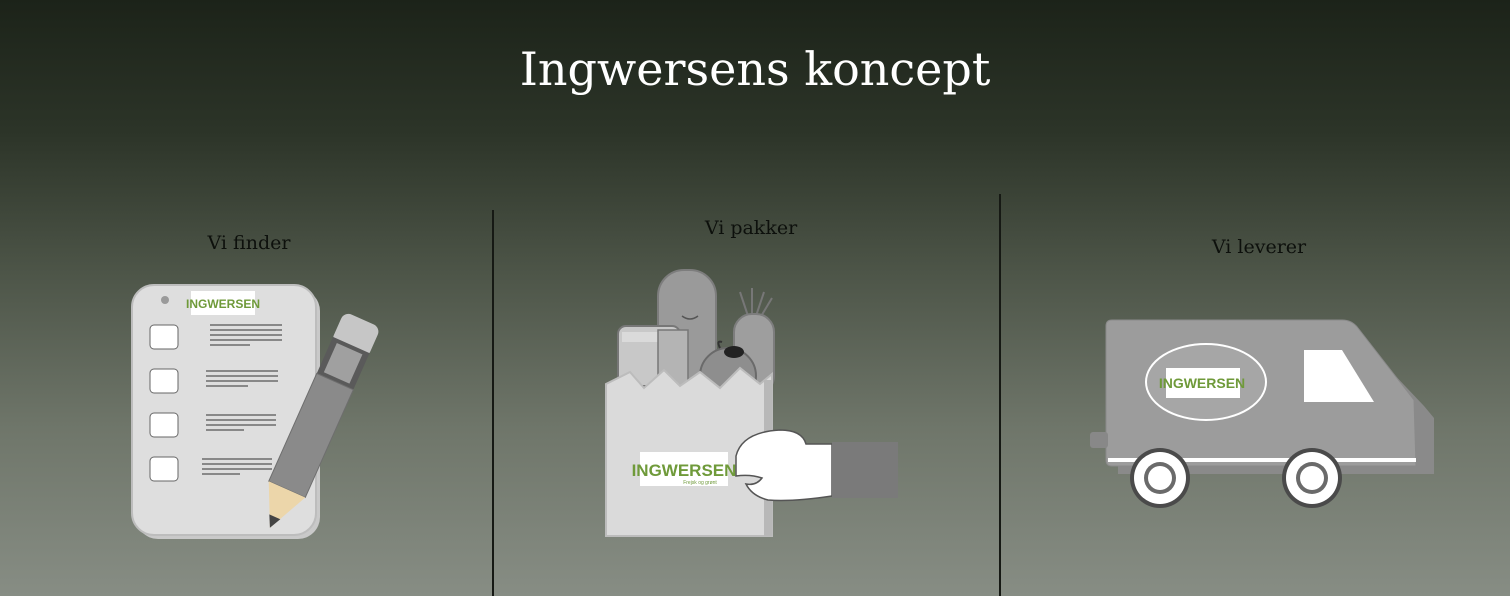  Describe the element at coordinates (249, 243) in the screenshot. I see `step-label-find: Vi finder` at that location.